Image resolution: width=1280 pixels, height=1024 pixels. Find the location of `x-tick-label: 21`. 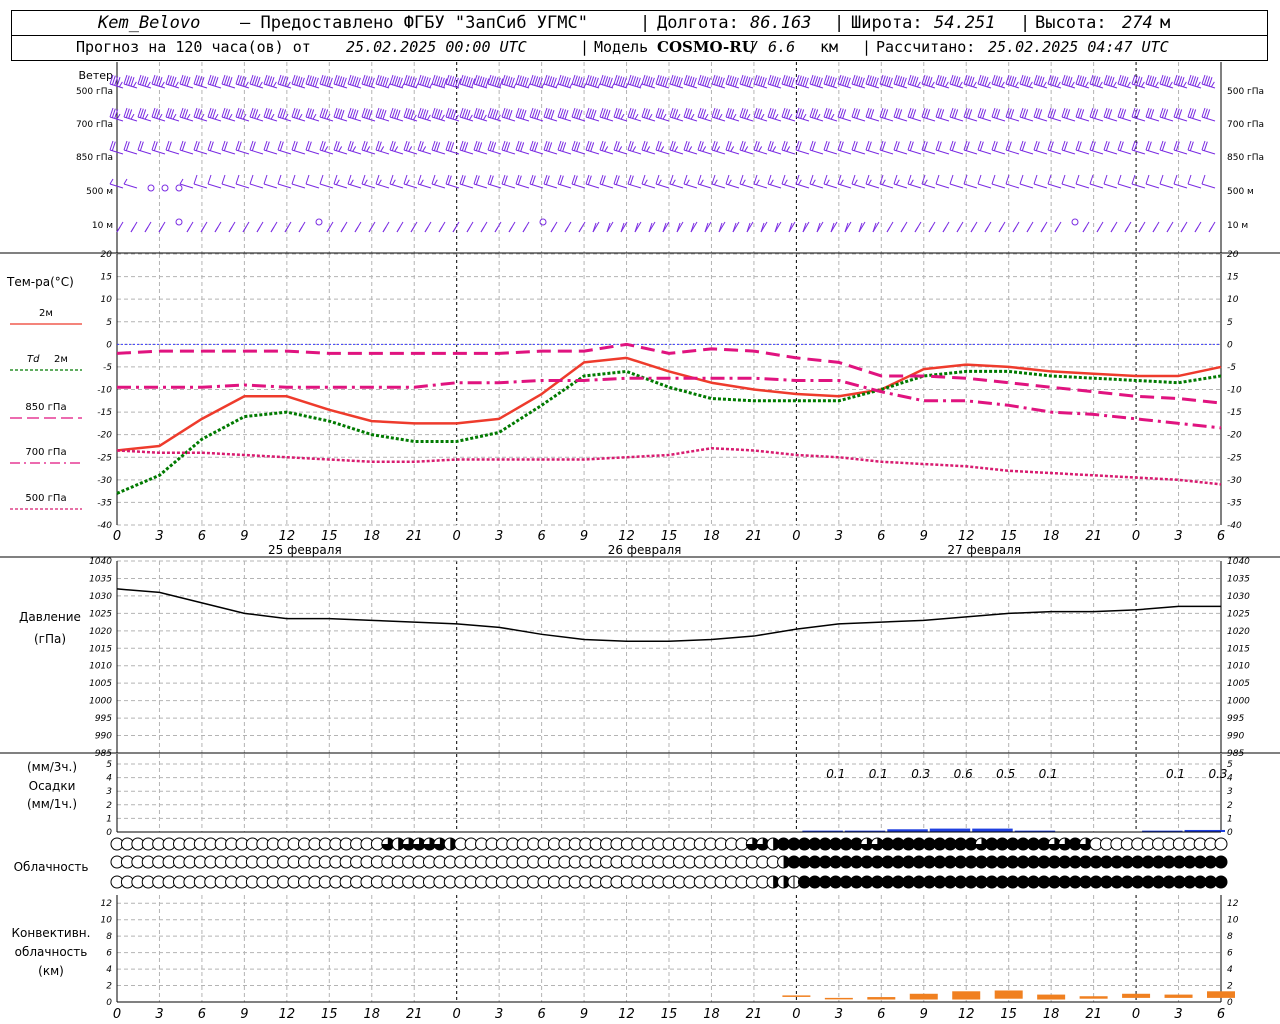

x-tick-label: 21 is located at coordinates (754, 1014).